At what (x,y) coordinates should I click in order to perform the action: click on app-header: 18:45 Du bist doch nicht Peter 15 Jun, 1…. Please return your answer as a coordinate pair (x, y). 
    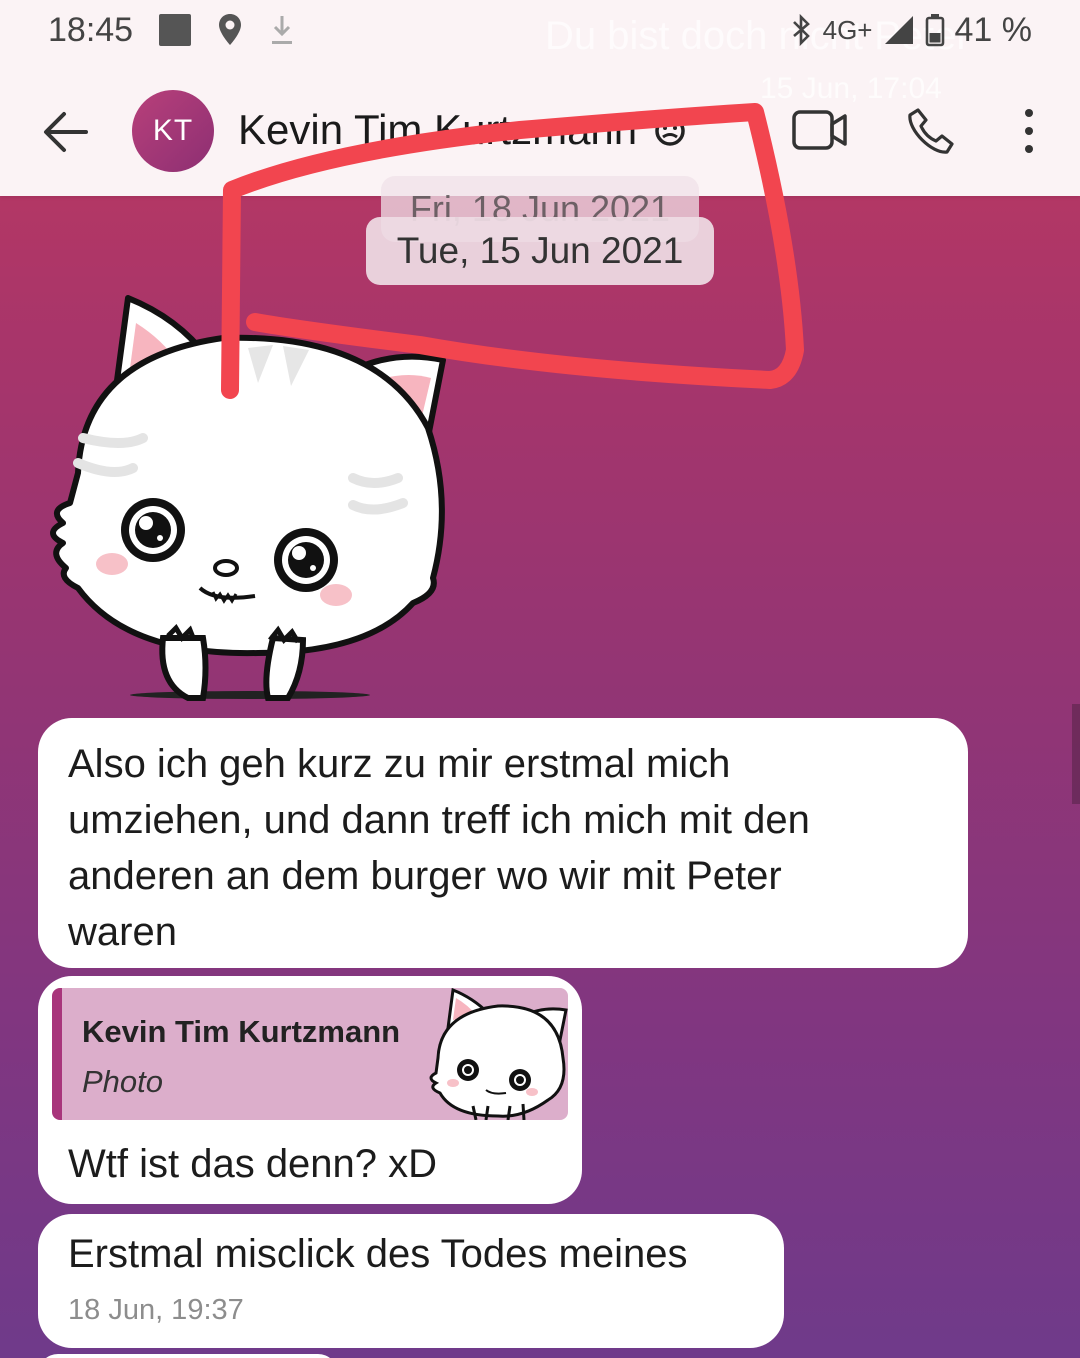
    Looking at the image, I should click on (540, 98).